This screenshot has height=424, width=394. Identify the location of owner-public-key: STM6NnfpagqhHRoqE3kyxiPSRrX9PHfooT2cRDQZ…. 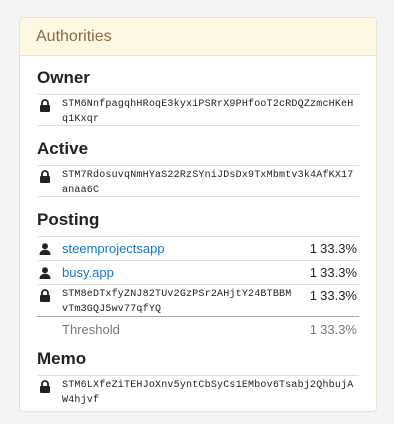
(210, 112).